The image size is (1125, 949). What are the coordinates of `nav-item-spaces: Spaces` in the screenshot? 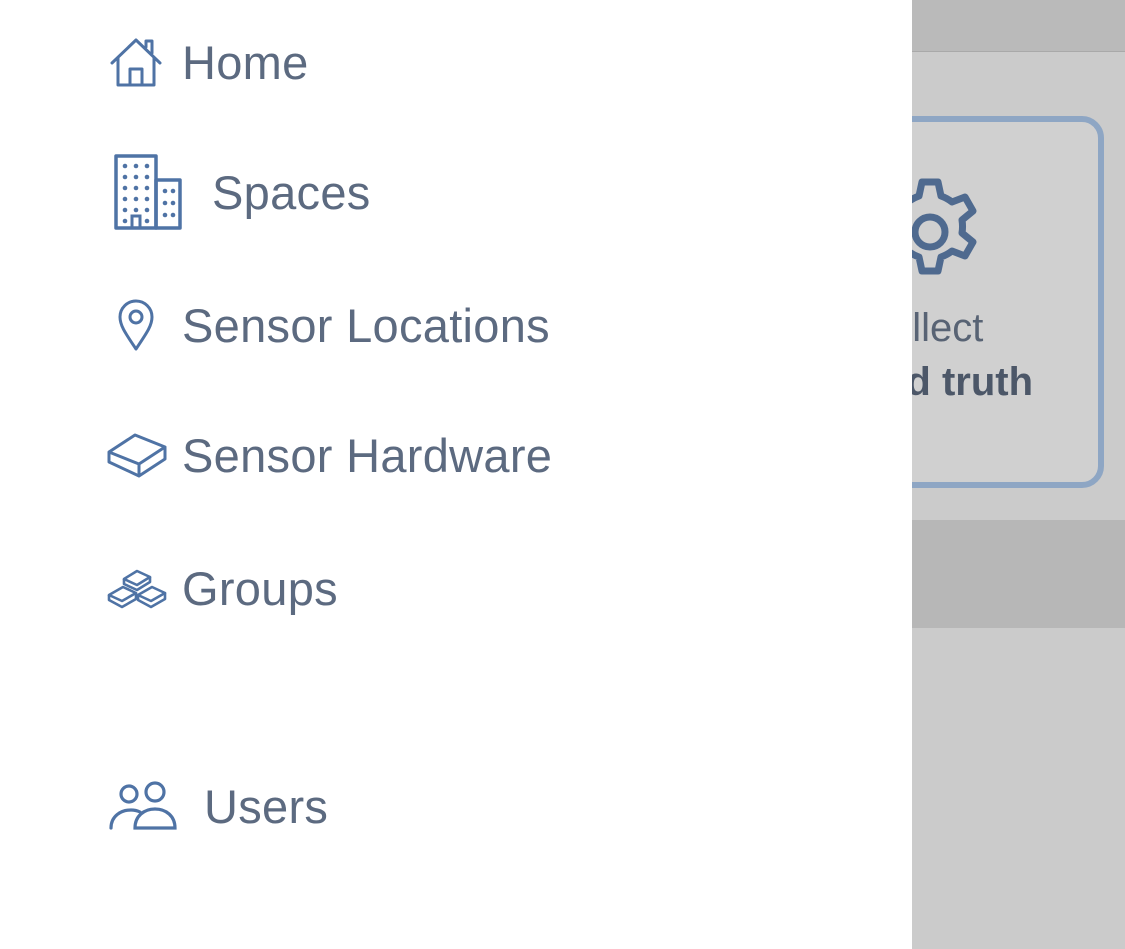 It's located at (238, 192).